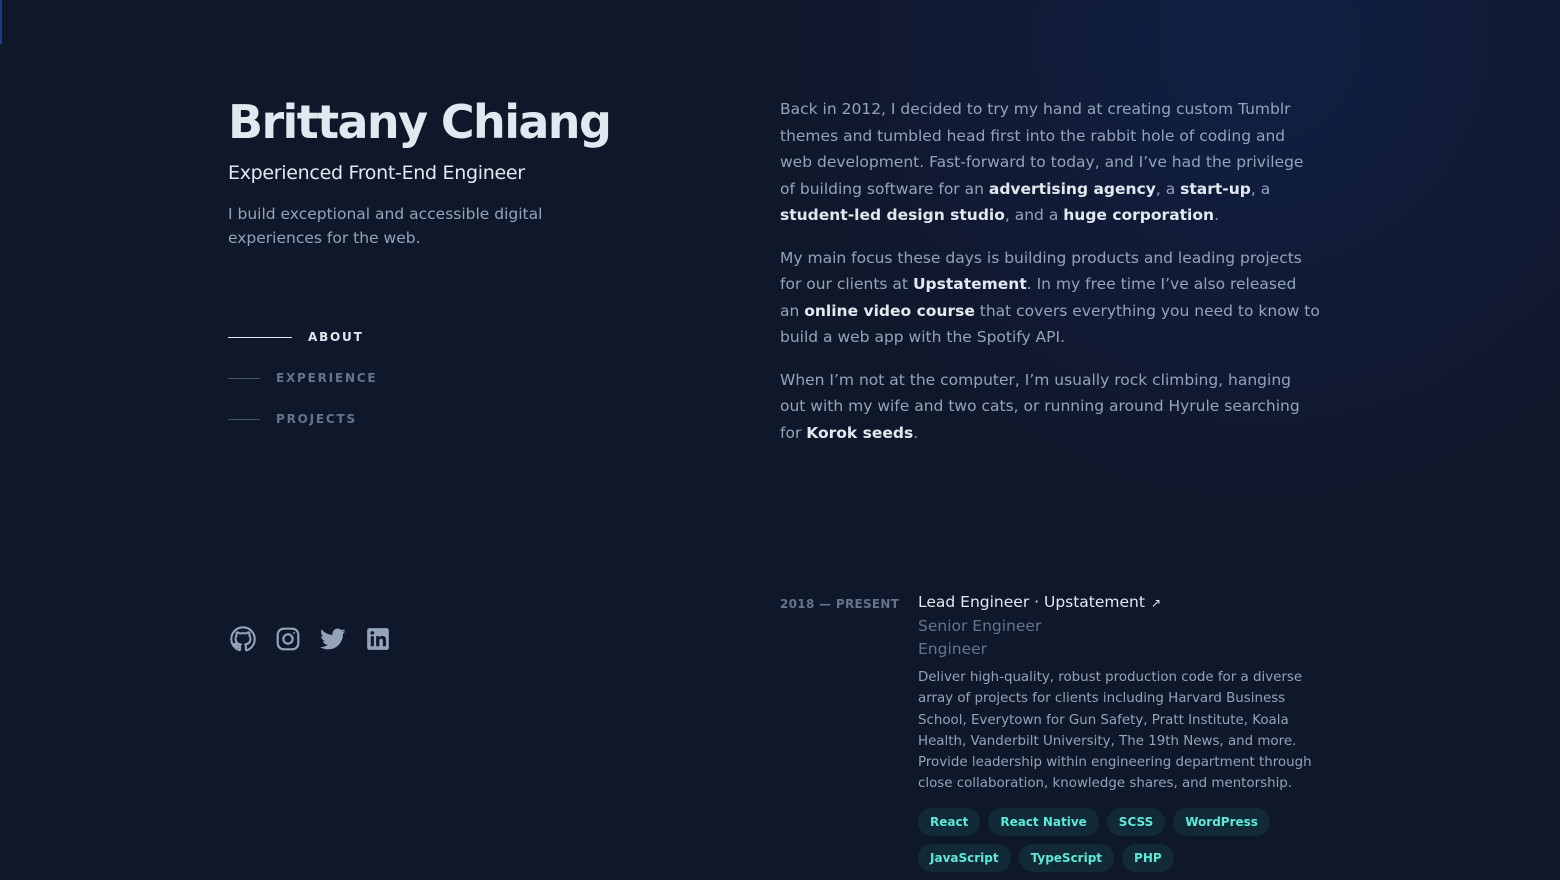  Describe the element at coordinates (420, 122) in the screenshot. I see `profile-name: Brittany Chiang` at that location.